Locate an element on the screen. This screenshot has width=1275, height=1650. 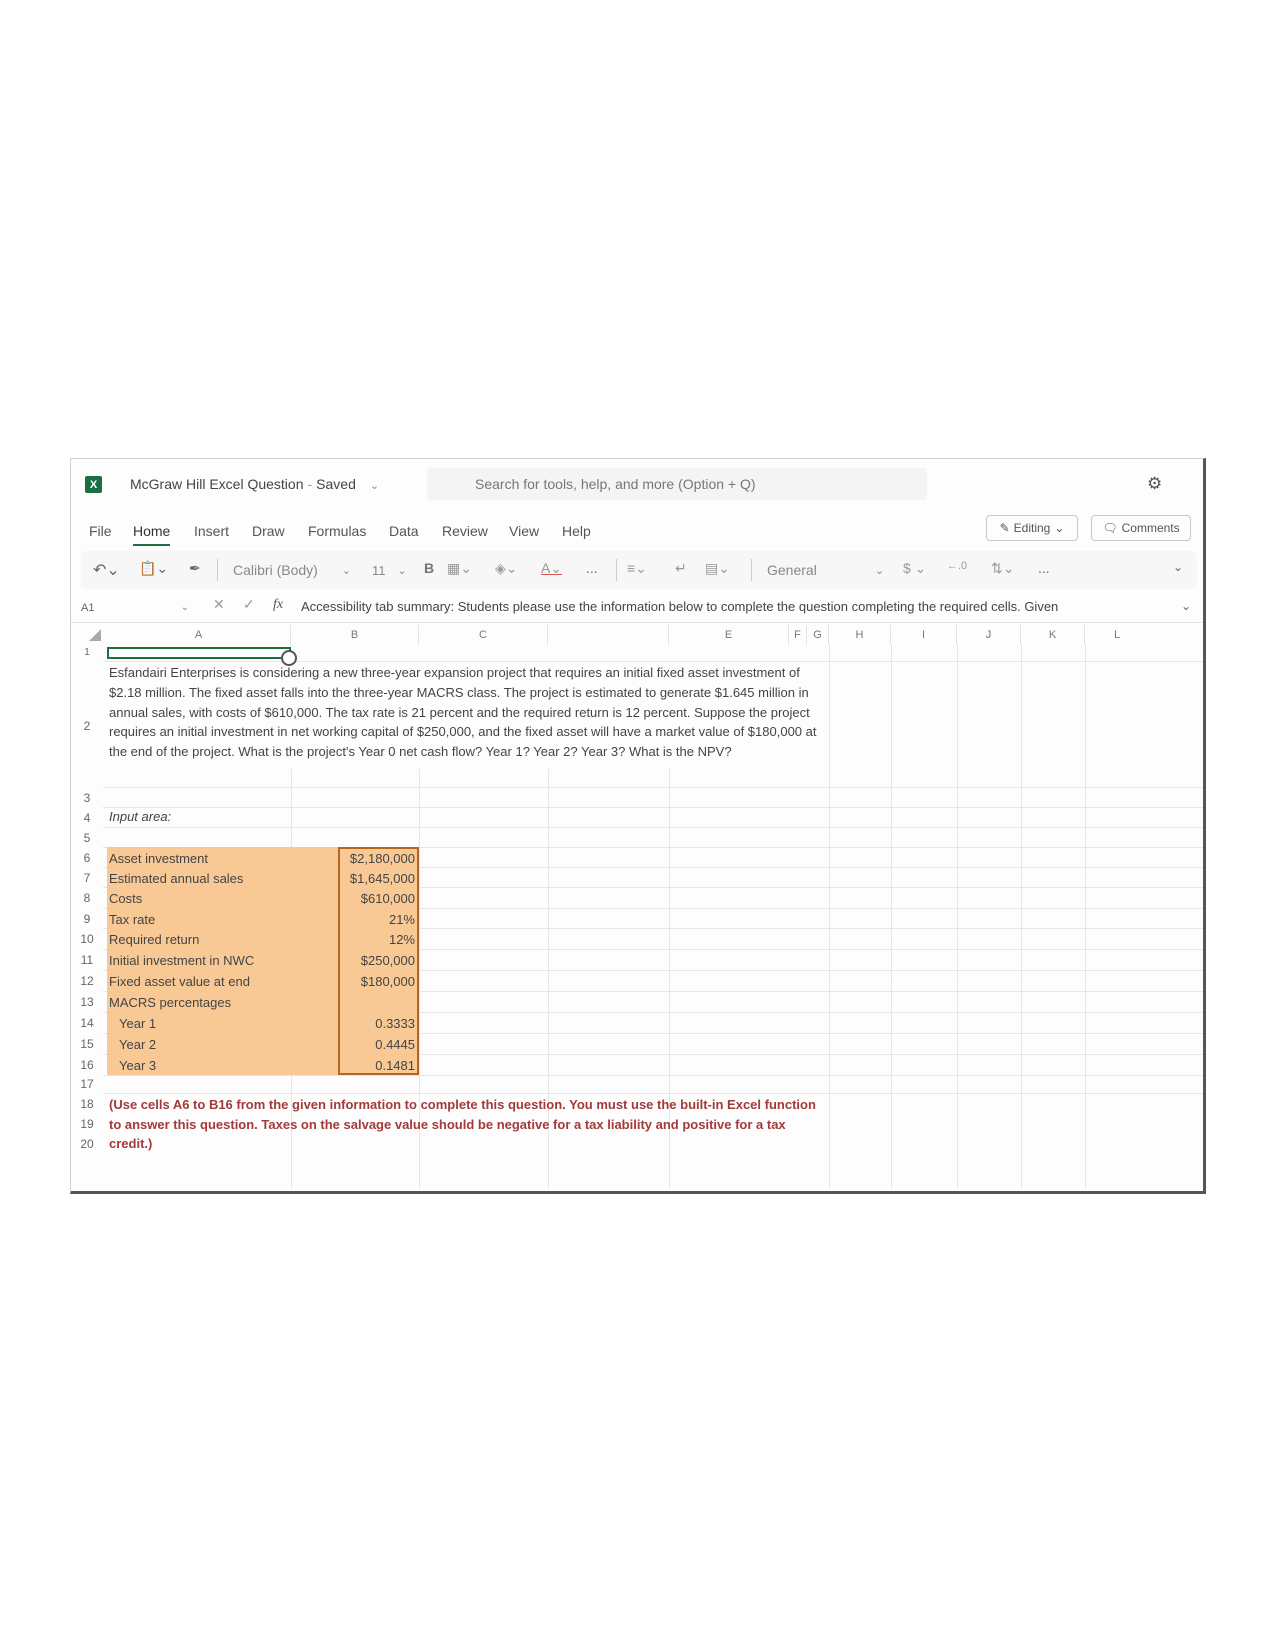
currency-format-button: $ ⌄ is located at coordinates (914, 568).